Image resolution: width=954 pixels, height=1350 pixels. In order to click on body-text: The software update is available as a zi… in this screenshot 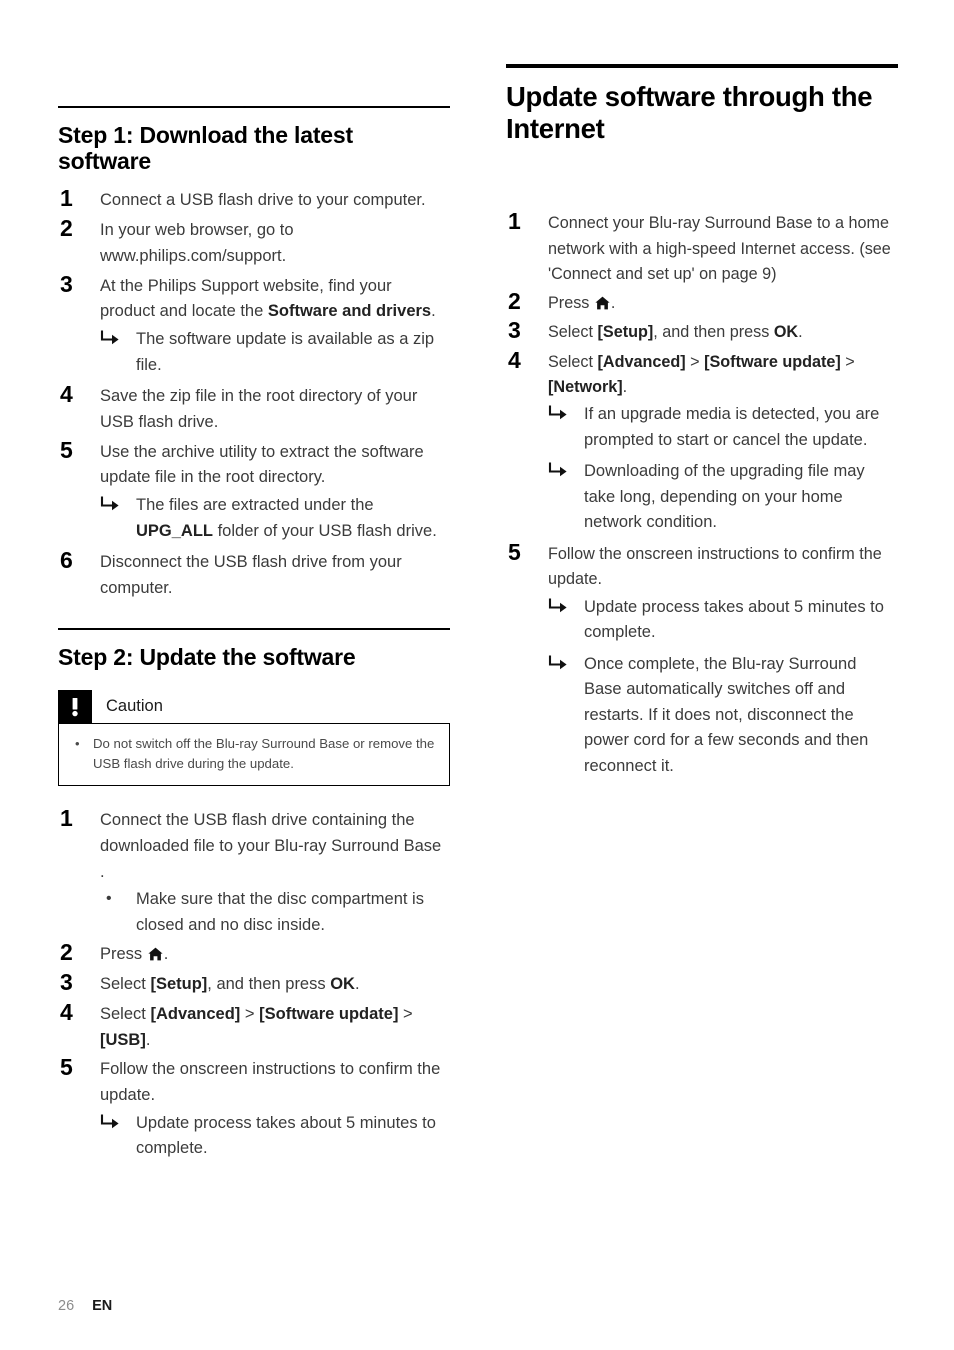, I will do `click(285, 352)`.